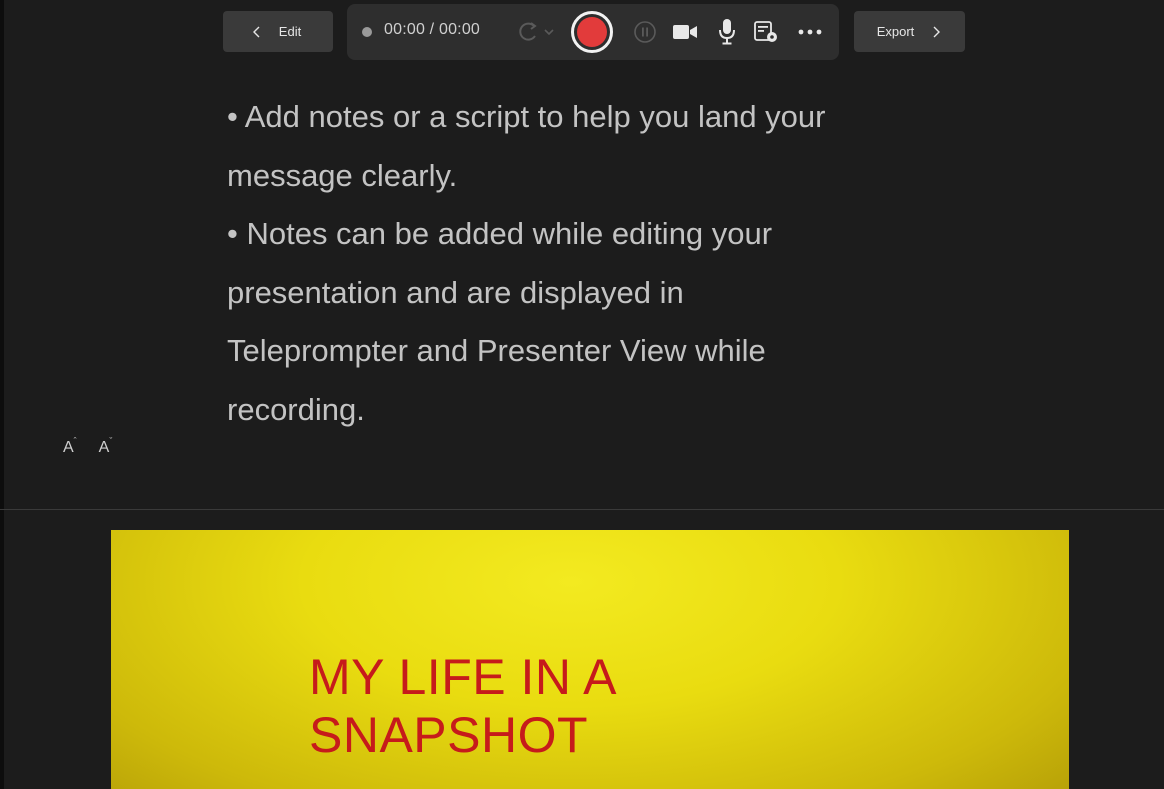 The width and height of the screenshot is (1164, 789). Describe the element at coordinates (455, 292) in the screenshot. I see `notes-line: presentation and are displayed in` at that location.